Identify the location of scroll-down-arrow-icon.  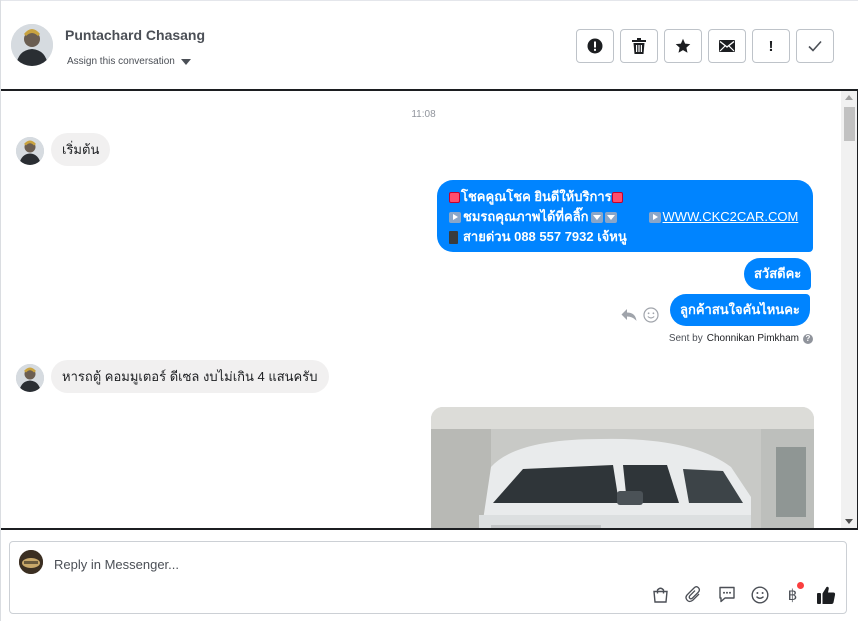
(849, 521).